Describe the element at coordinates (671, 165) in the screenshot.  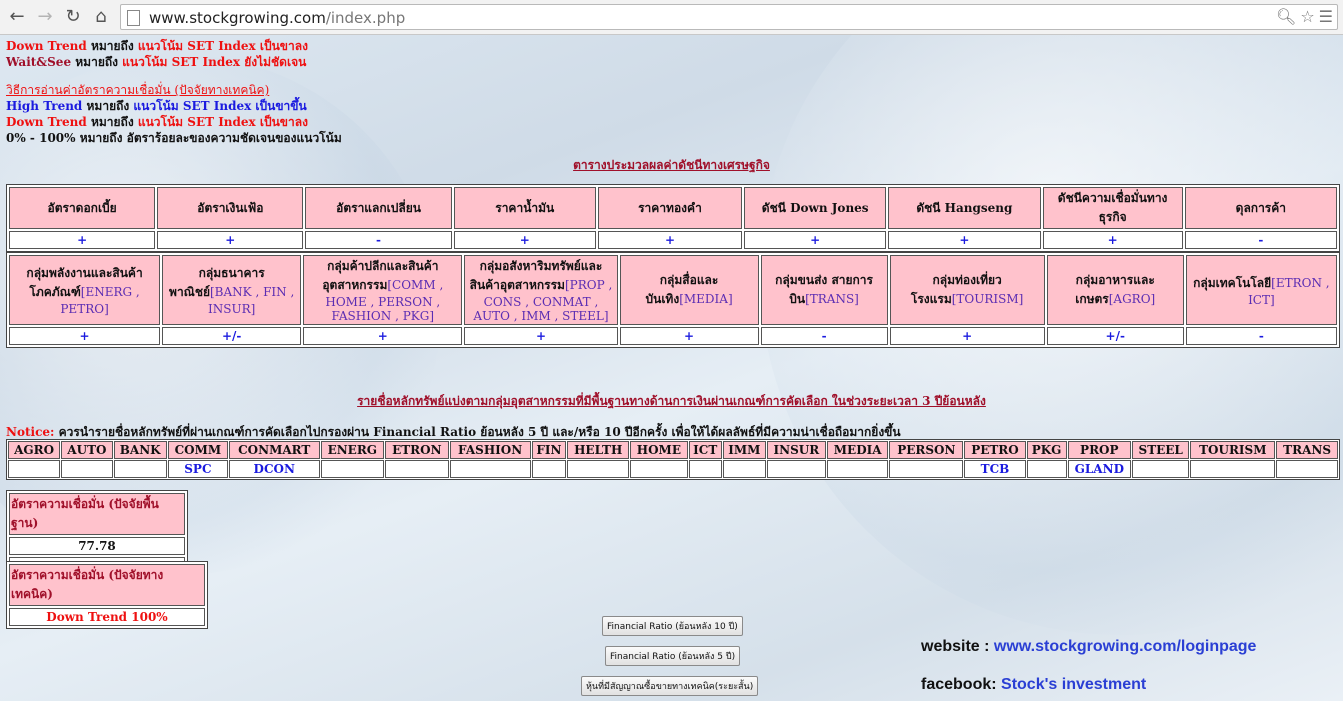
I see `econ-title: ตารางประมวลผลค่าดัชนีทางเศรษฐกิจ` at that location.